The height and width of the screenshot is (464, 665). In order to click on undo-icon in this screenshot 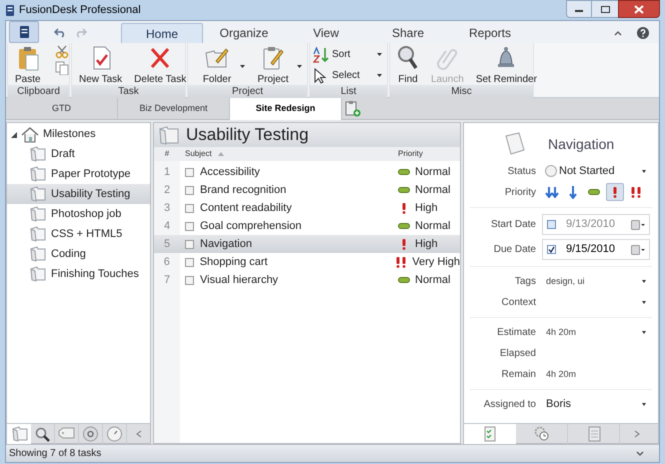, I will do `click(60, 33)`.